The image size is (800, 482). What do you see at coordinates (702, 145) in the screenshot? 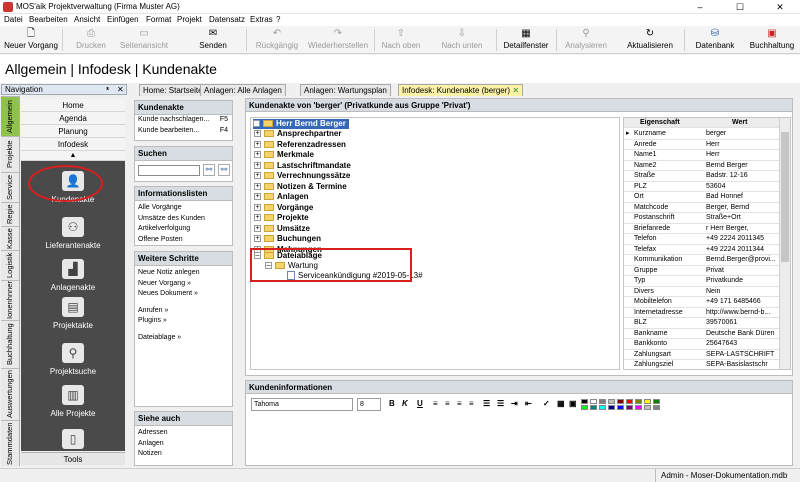
I see `property-row: Anrede Herr` at bounding box center [702, 145].